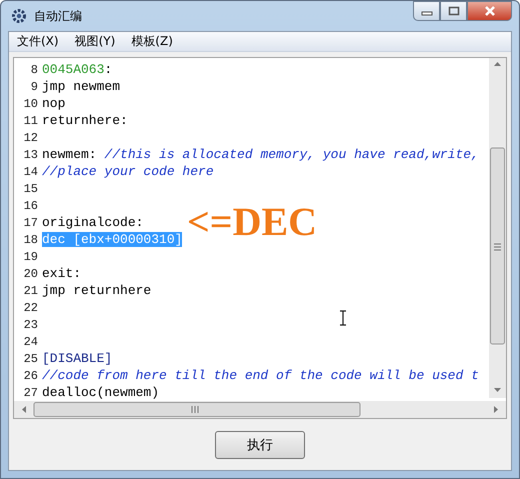 The height and width of the screenshot is (479, 520). Describe the element at coordinates (30, 273) in the screenshot. I see `line-number: 20` at that location.